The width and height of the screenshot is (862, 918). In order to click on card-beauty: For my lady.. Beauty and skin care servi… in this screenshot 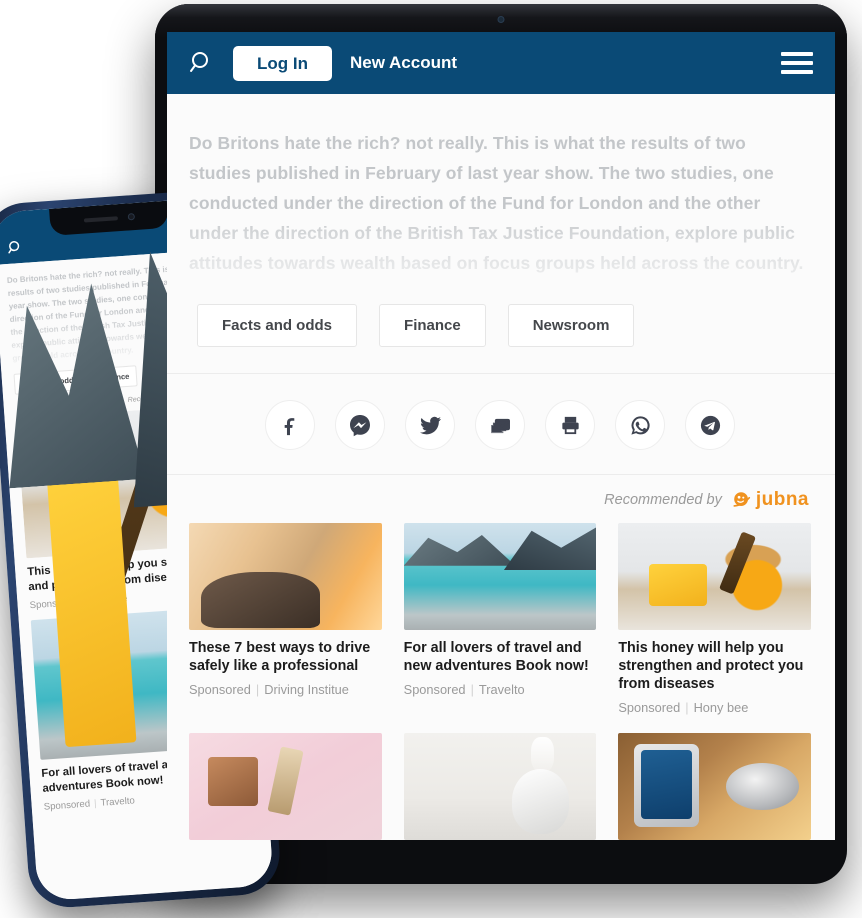, I will do `click(285, 786)`.